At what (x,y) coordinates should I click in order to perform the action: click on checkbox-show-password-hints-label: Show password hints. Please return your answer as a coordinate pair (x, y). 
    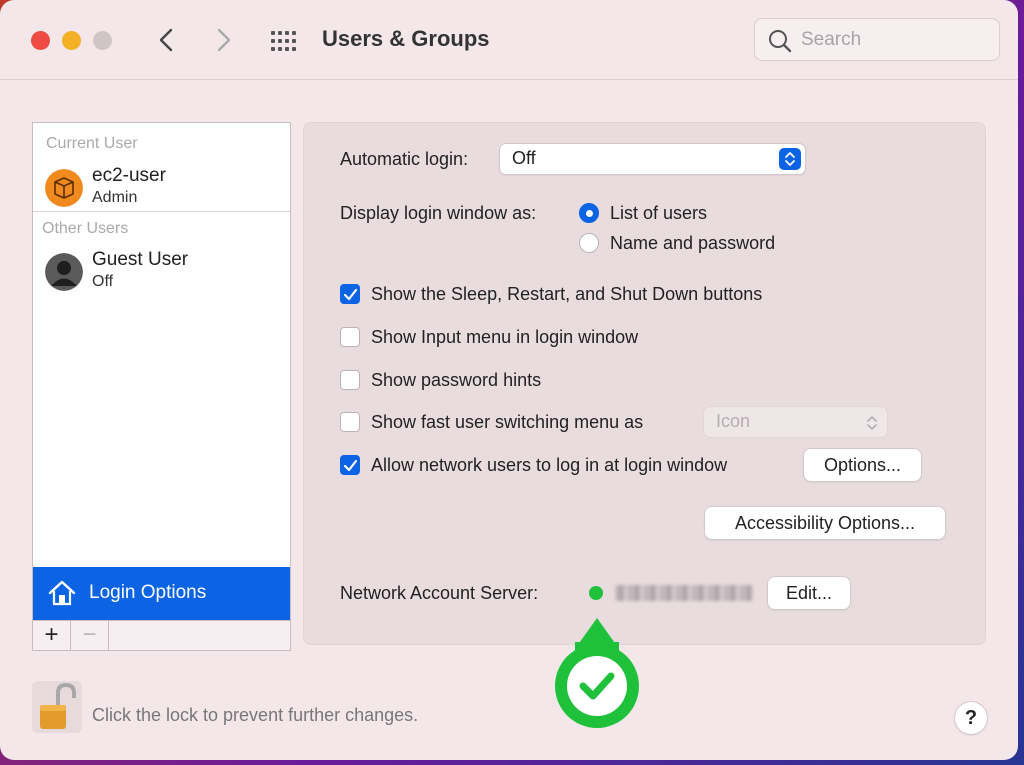
    Looking at the image, I should click on (456, 380).